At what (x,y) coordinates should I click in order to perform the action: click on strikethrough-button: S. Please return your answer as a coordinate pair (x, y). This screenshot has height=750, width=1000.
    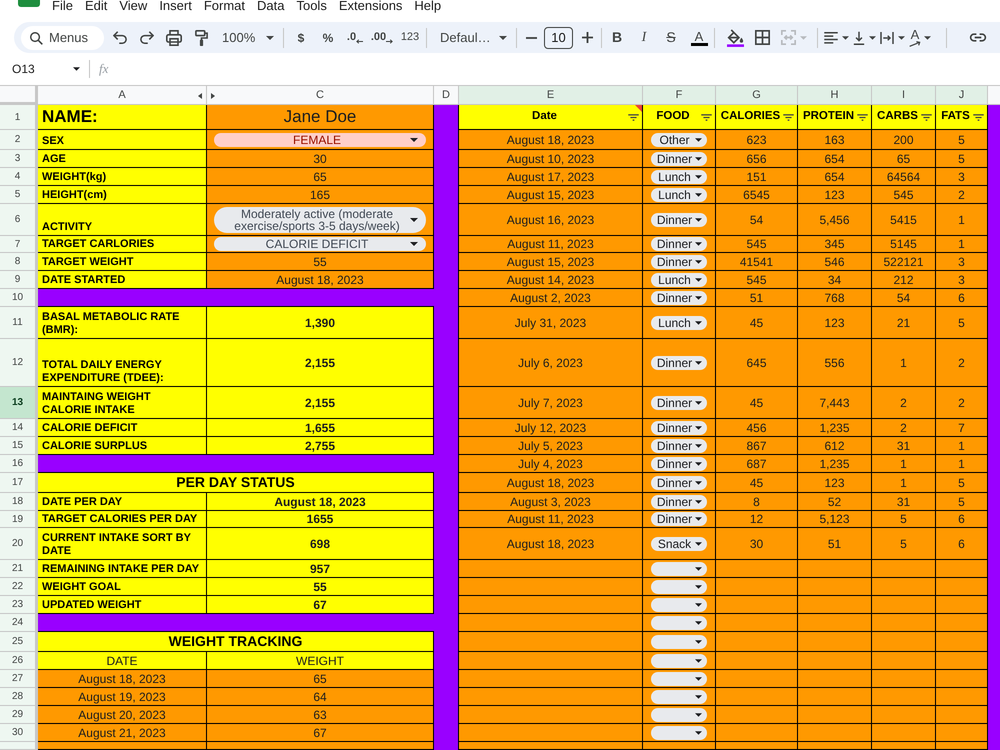
    Looking at the image, I should click on (671, 38).